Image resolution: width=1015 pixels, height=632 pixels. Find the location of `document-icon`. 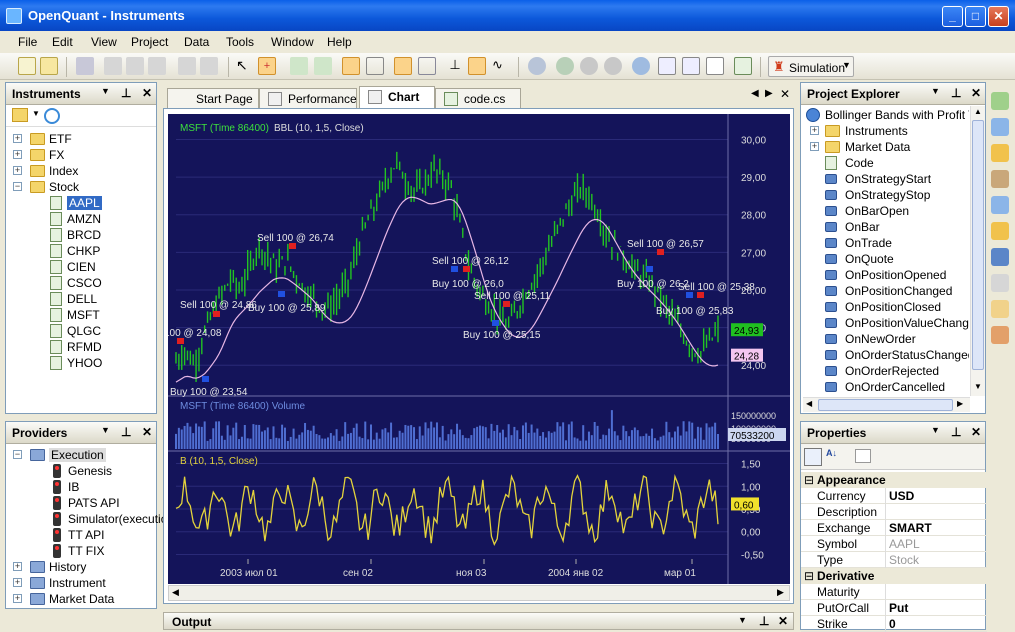

document-icon is located at coordinates (715, 66).